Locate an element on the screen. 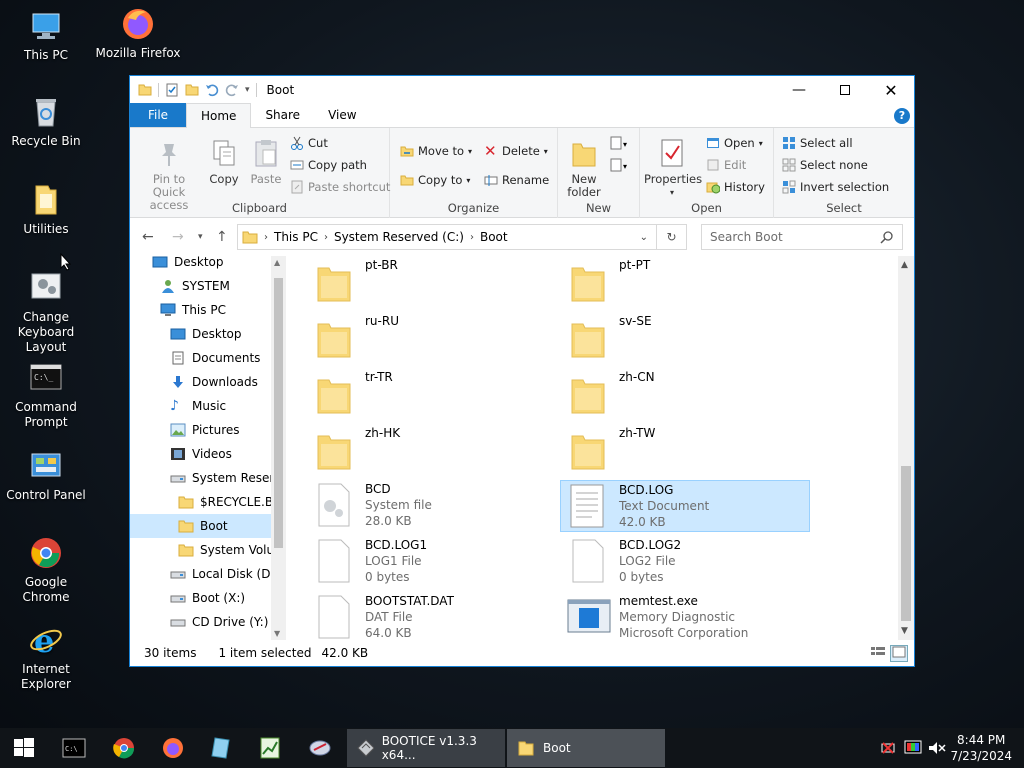 The height and width of the screenshot is (768, 1024). network-icon is located at coordinates (888, 749).